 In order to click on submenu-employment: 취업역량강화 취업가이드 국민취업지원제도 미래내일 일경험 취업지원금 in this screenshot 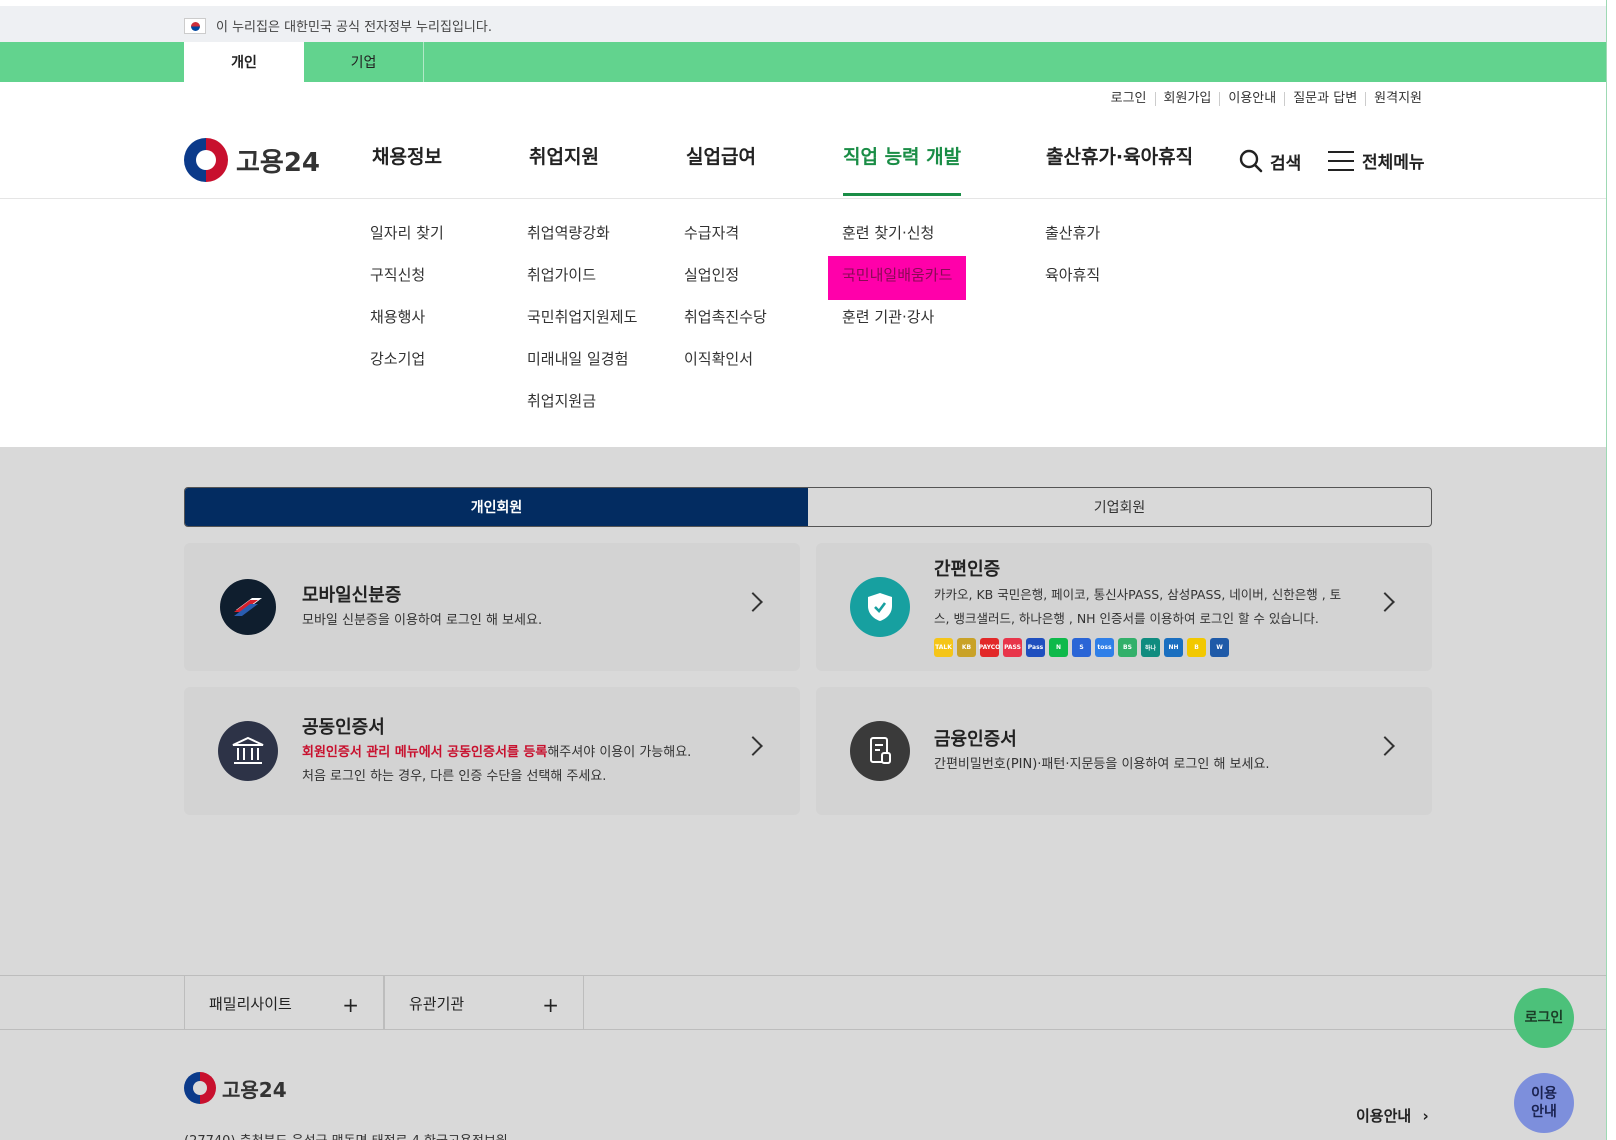, I will do `click(582, 327)`.